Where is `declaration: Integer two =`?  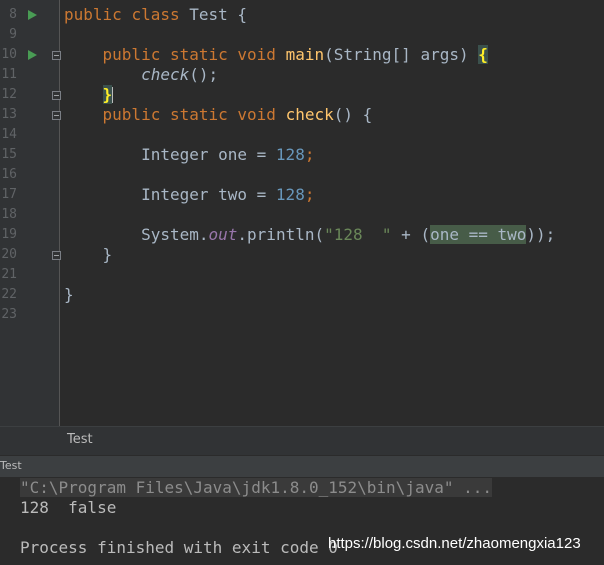
declaration: Integer two = is located at coordinates (208, 194).